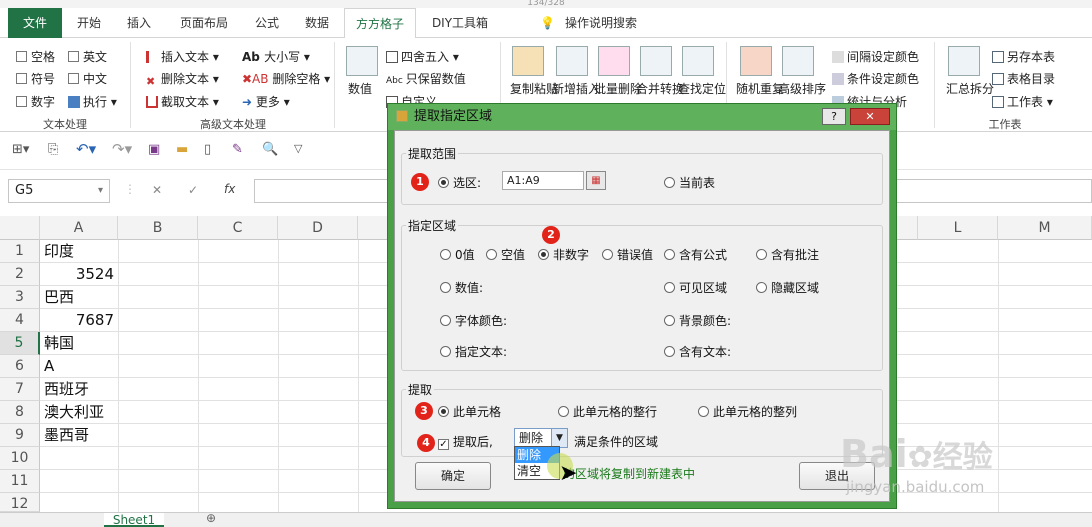 The image size is (1092, 527). I want to click on row-header: 2, so click(20, 274).